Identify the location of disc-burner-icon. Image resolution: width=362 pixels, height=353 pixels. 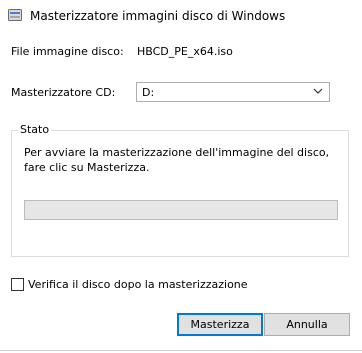
(15, 15).